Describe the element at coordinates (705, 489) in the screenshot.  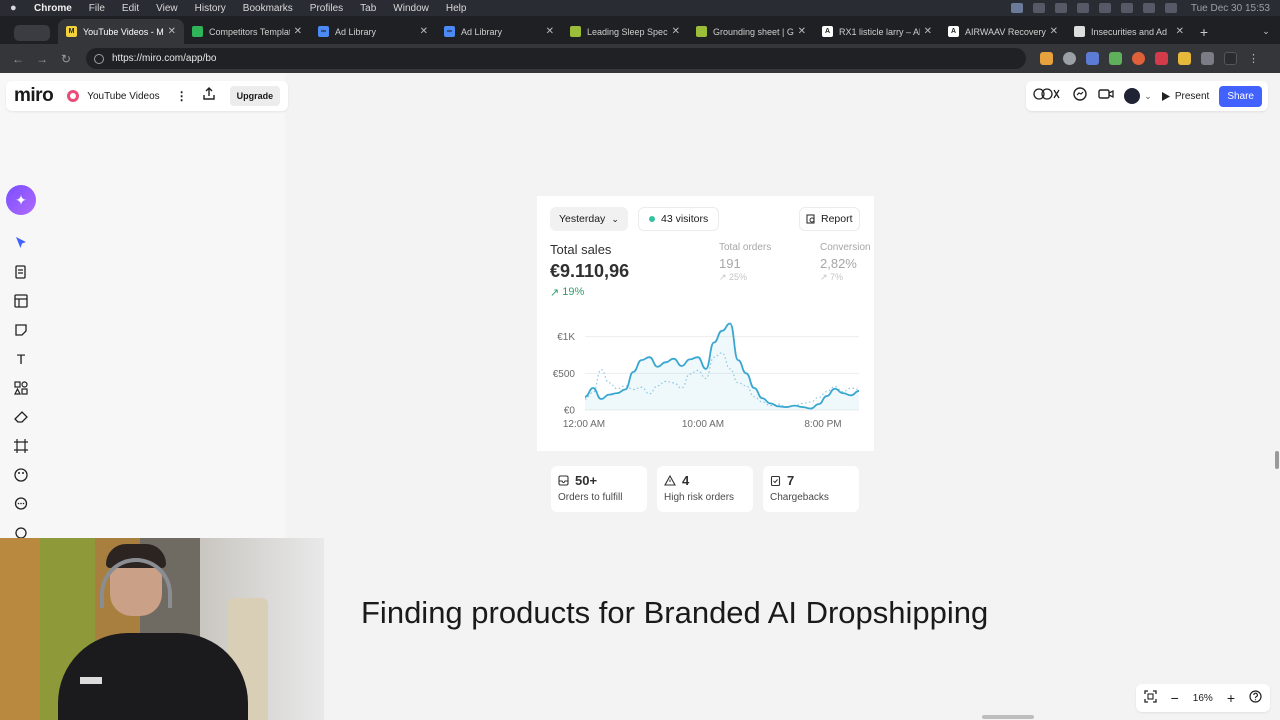
I see `high-risk-orders-card: 4 High risk orders` at that location.